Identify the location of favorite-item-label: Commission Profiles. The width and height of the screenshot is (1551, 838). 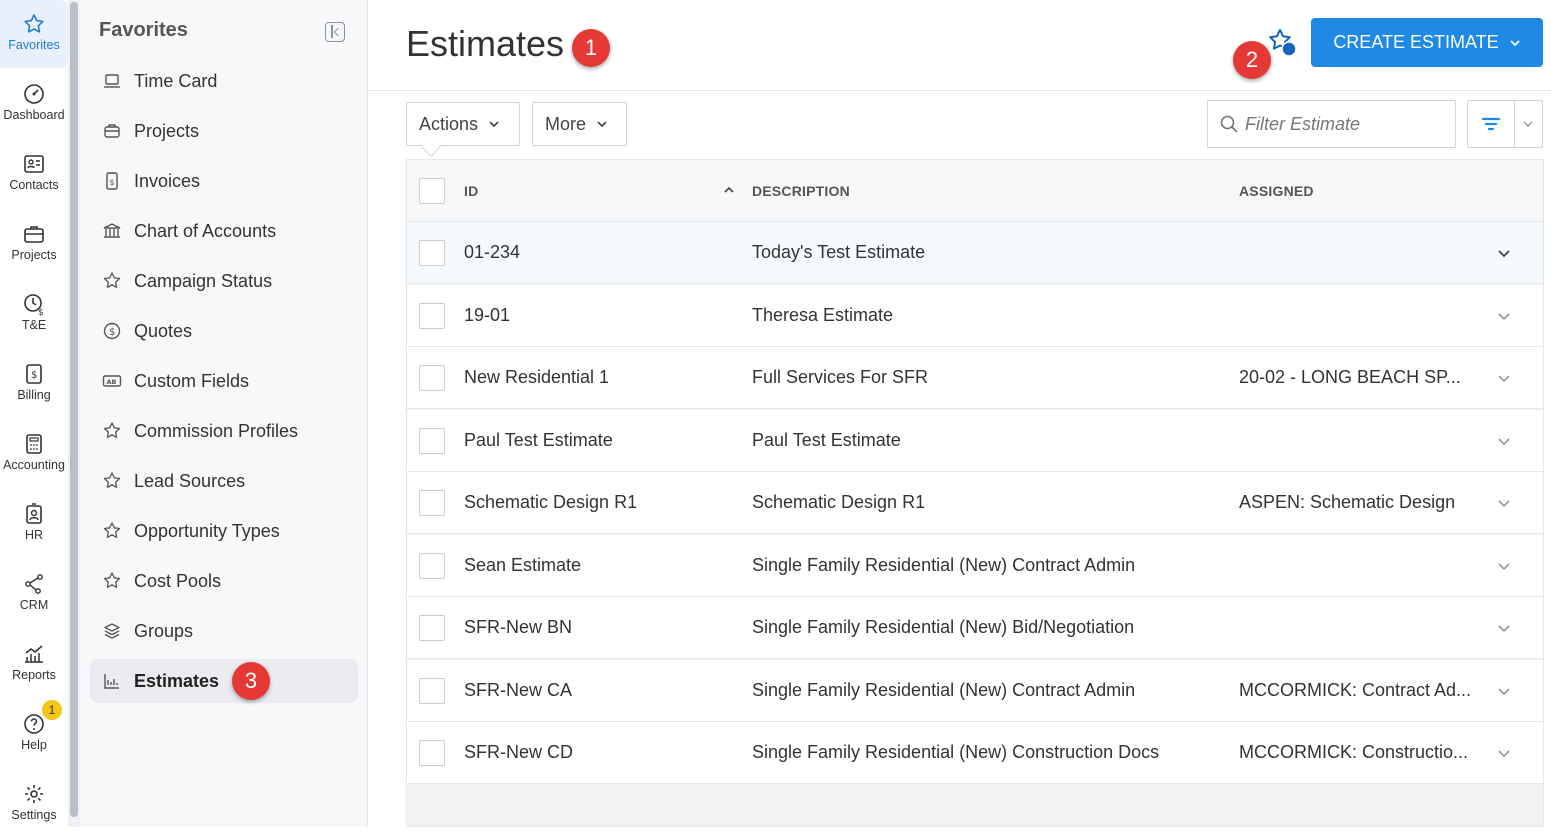
(216, 430).